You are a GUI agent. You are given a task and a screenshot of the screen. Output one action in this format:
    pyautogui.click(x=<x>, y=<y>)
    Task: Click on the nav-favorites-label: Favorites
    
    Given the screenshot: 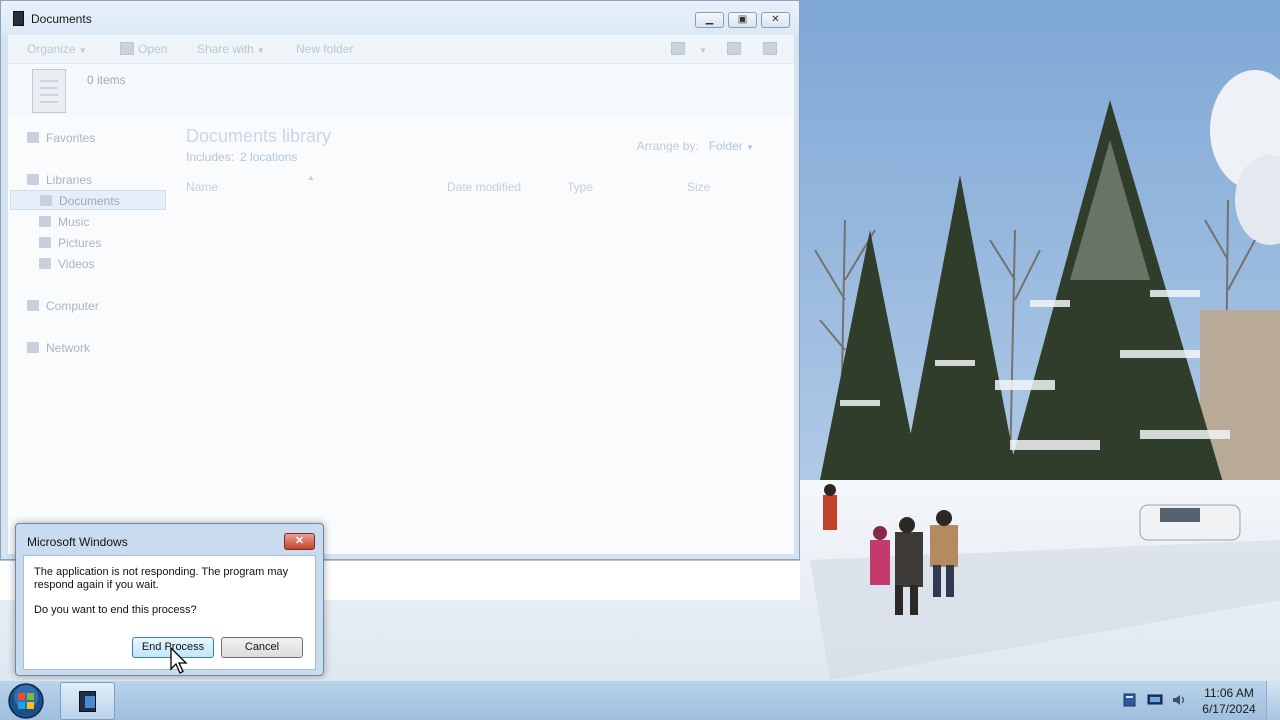 What is the action you would take?
    pyautogui.click(x=71, y=138)
    